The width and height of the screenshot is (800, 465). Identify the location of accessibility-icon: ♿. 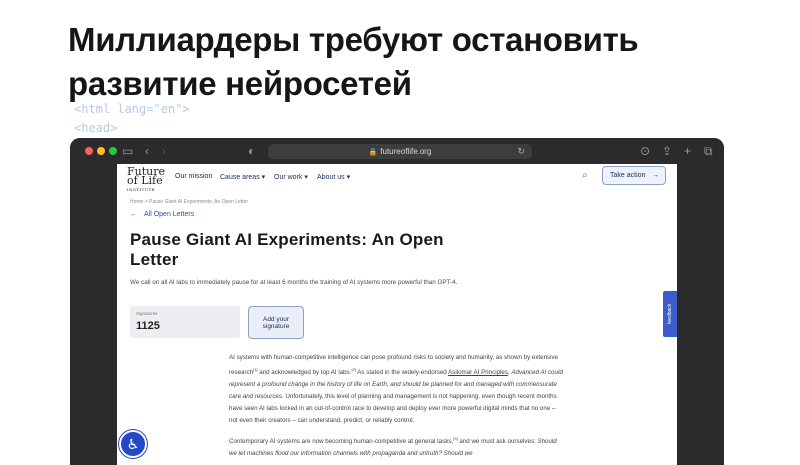
(133, 444).